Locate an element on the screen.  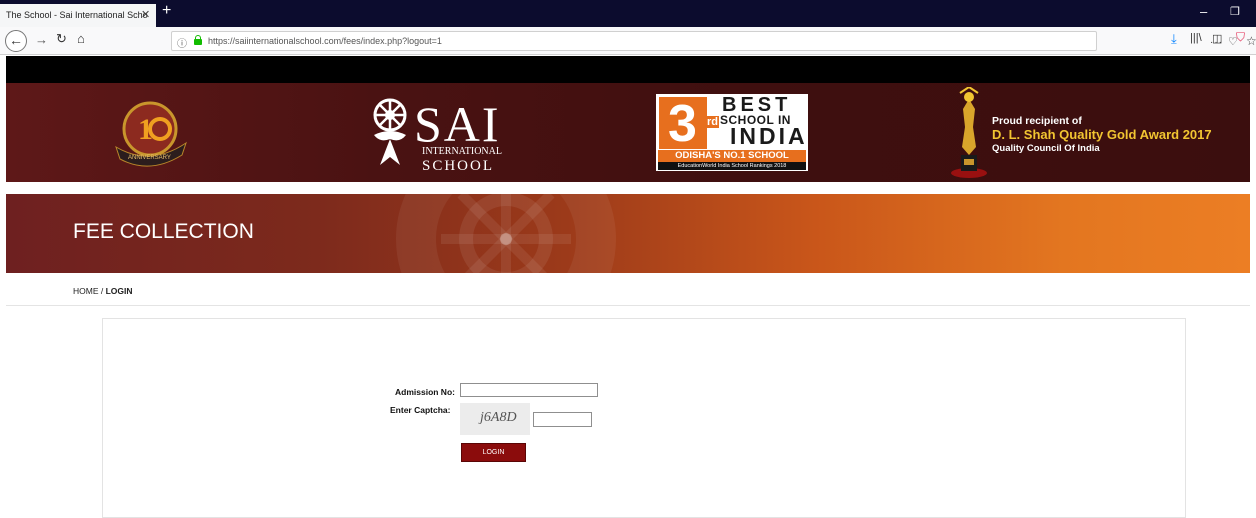
divider is located at coordinates (628, 305).